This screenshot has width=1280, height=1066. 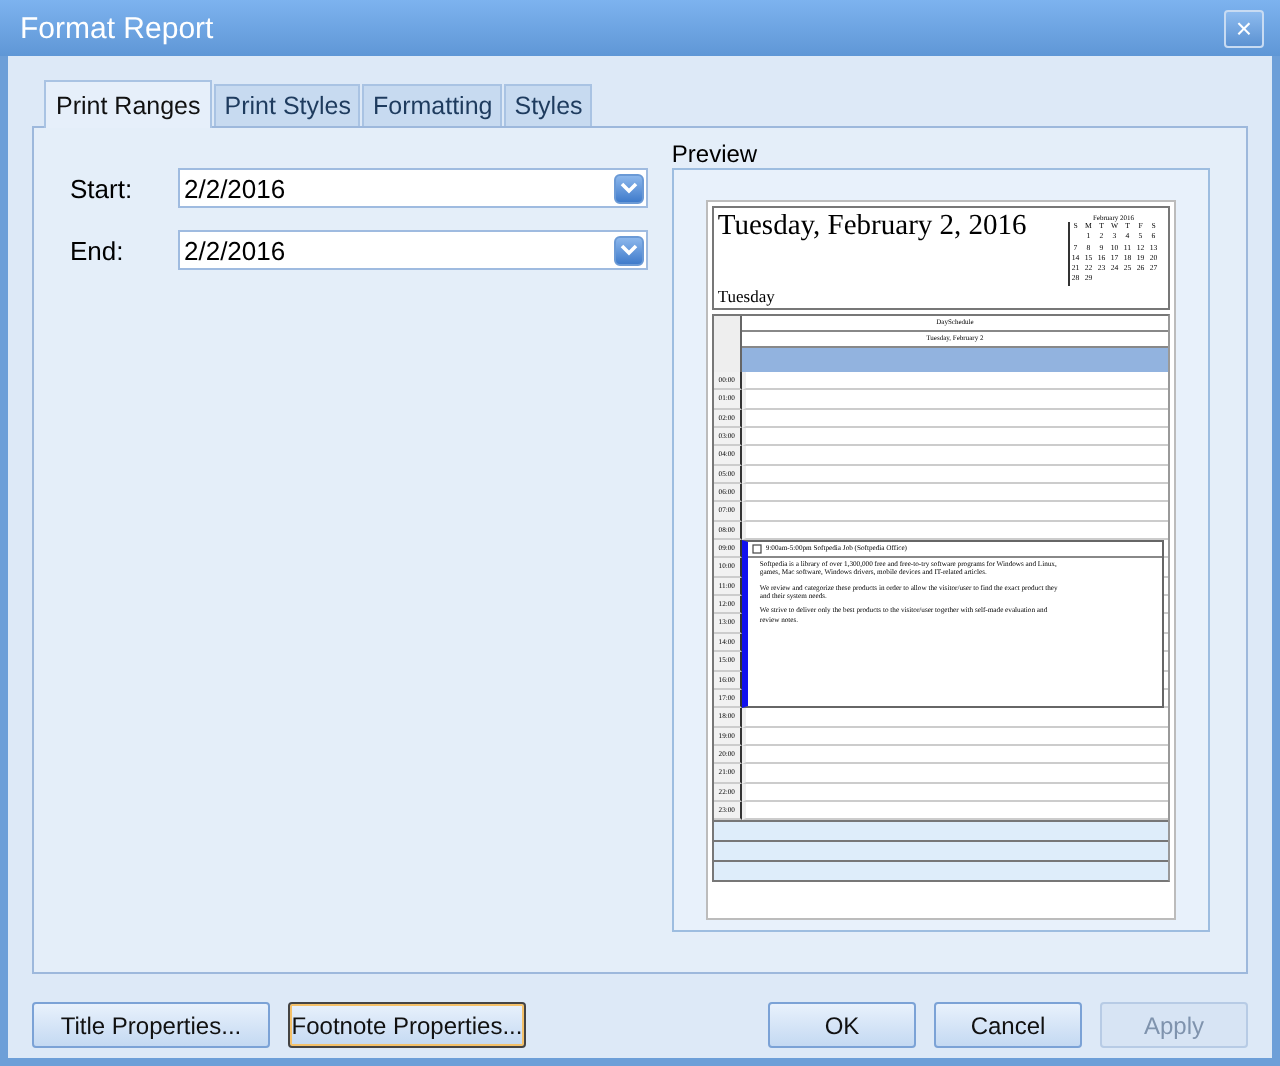 I want to click on window-title: Format Report, so click(x=117, y=28).